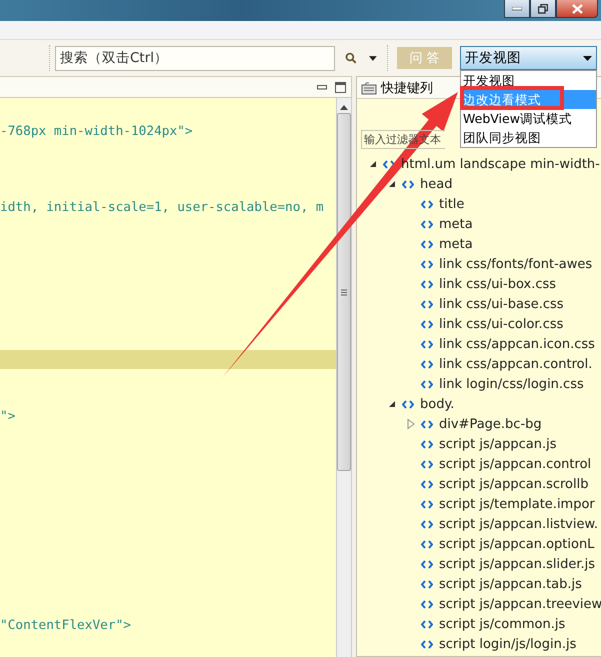 The width and height of the screenshot is (601, 657). I want to click on search-icon, so click(350, 58).